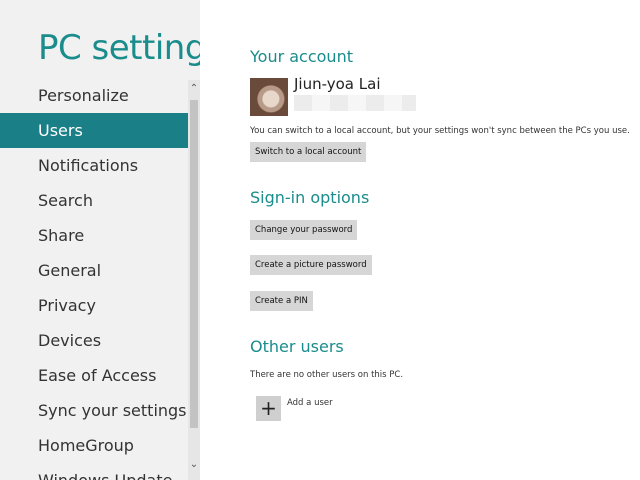 The height and width of the screenshot is (480, 640). I want to click on create-picture-password-button: Create a picture password, so click(311, 265).